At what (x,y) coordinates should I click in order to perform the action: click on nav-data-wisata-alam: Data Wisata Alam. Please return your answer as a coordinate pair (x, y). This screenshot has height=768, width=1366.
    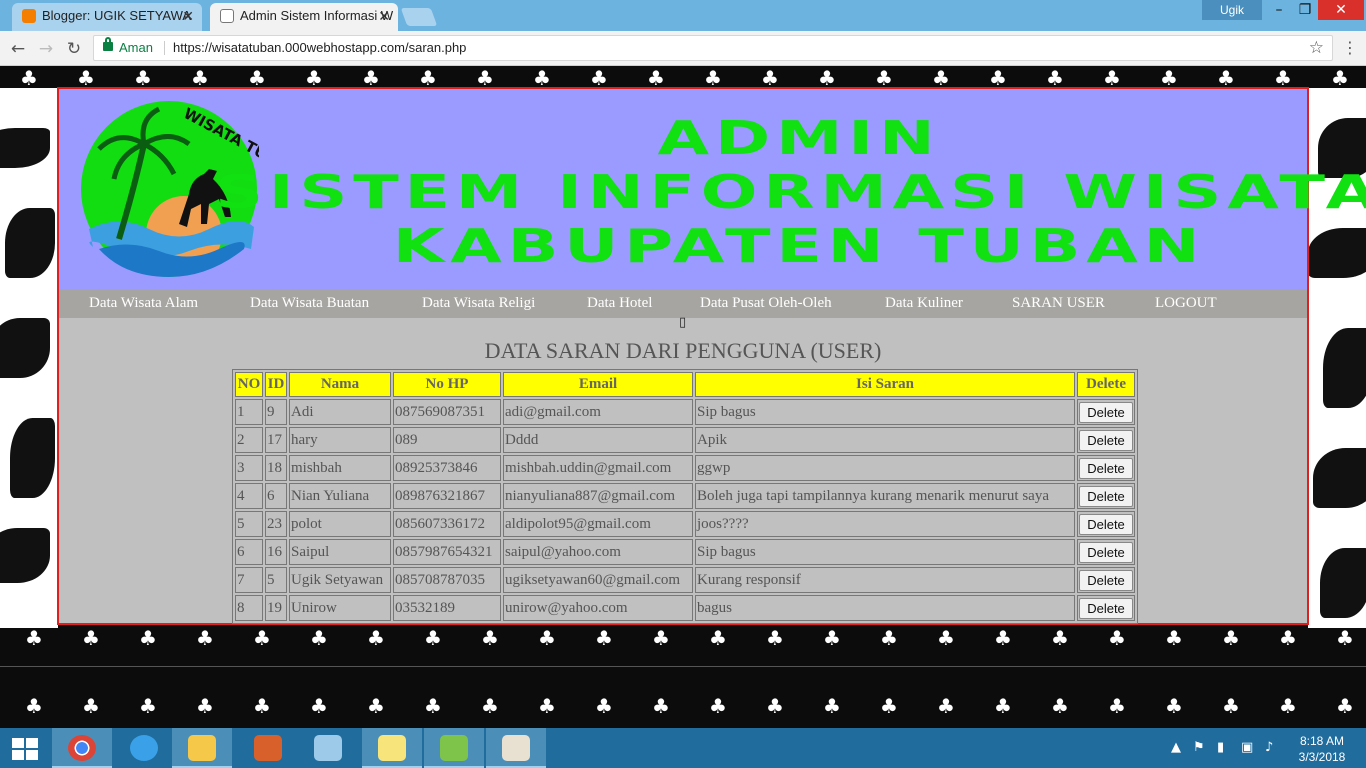
    Looking at the image, I should click on (143, 303).